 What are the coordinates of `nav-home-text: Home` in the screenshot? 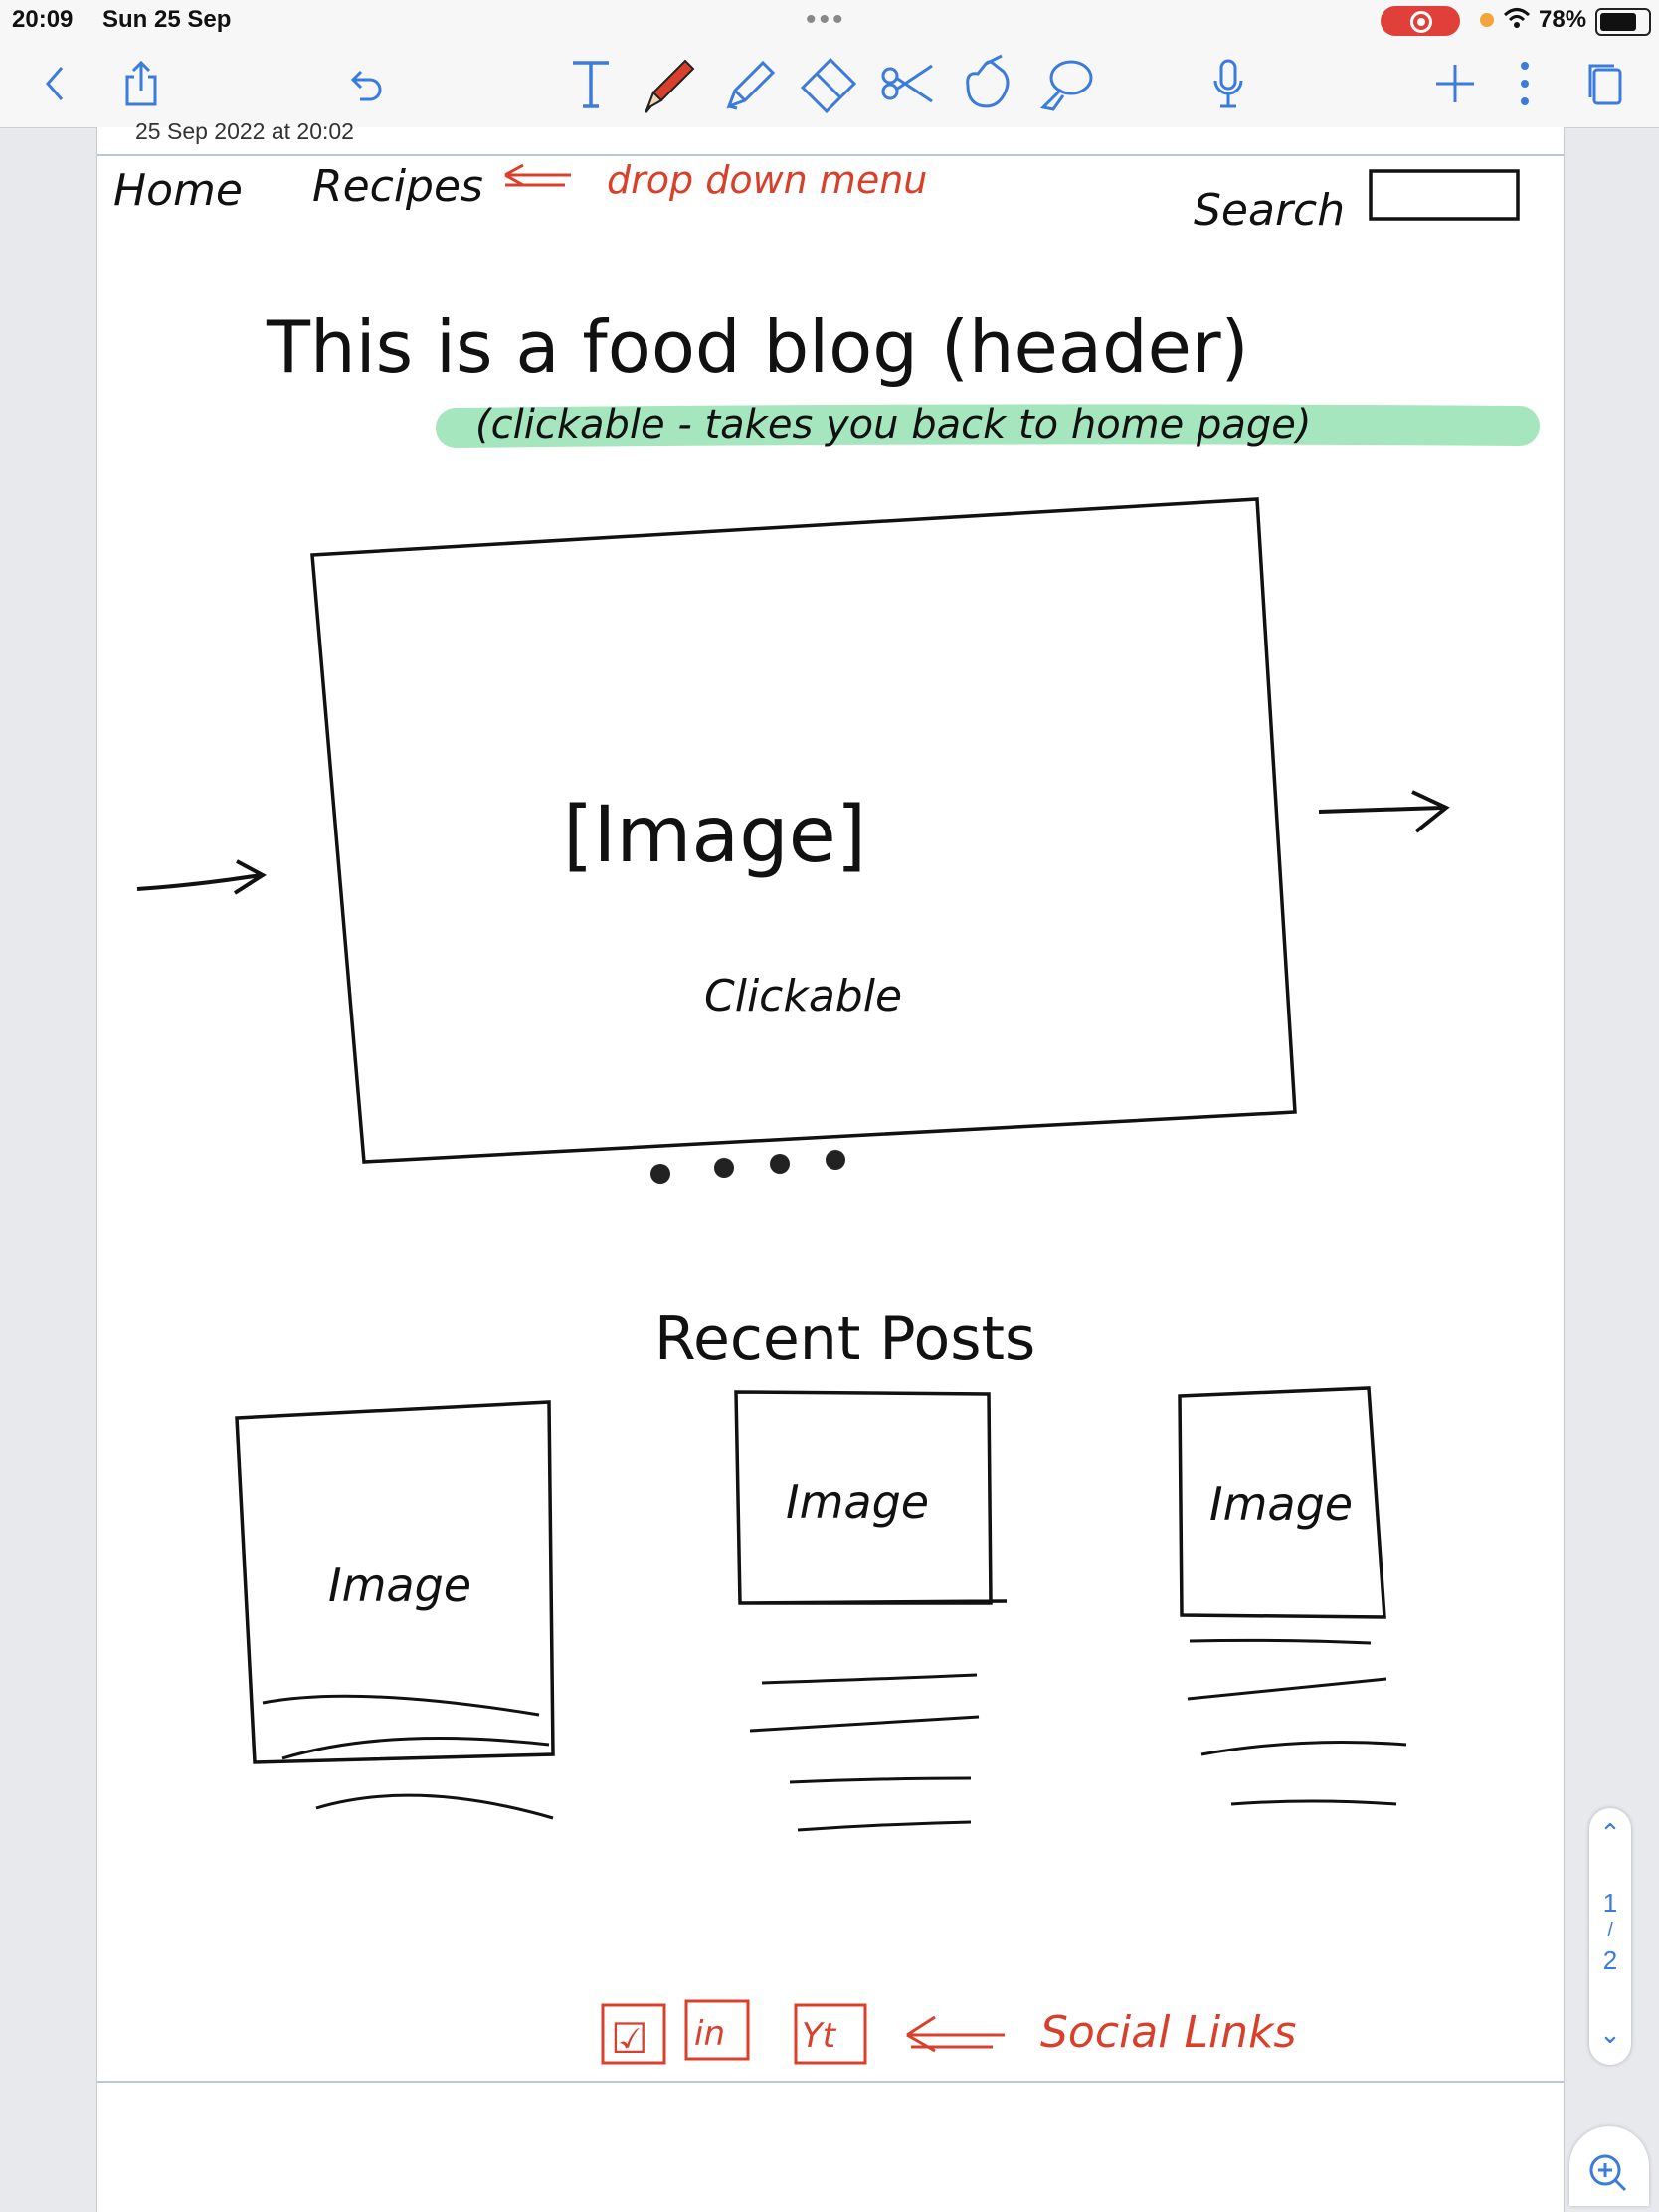 It's located at (178, 190).